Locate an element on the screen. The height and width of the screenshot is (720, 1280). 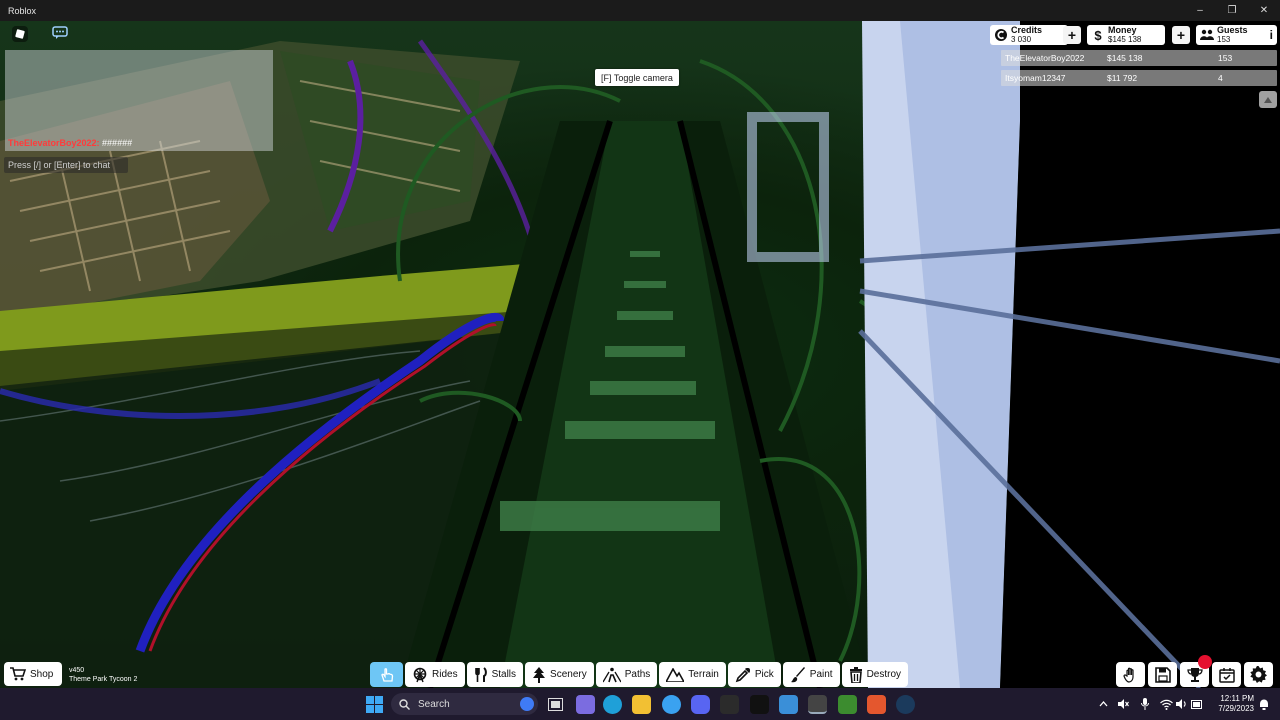
roblox-studio-icon is located at coordinates (788, 704).